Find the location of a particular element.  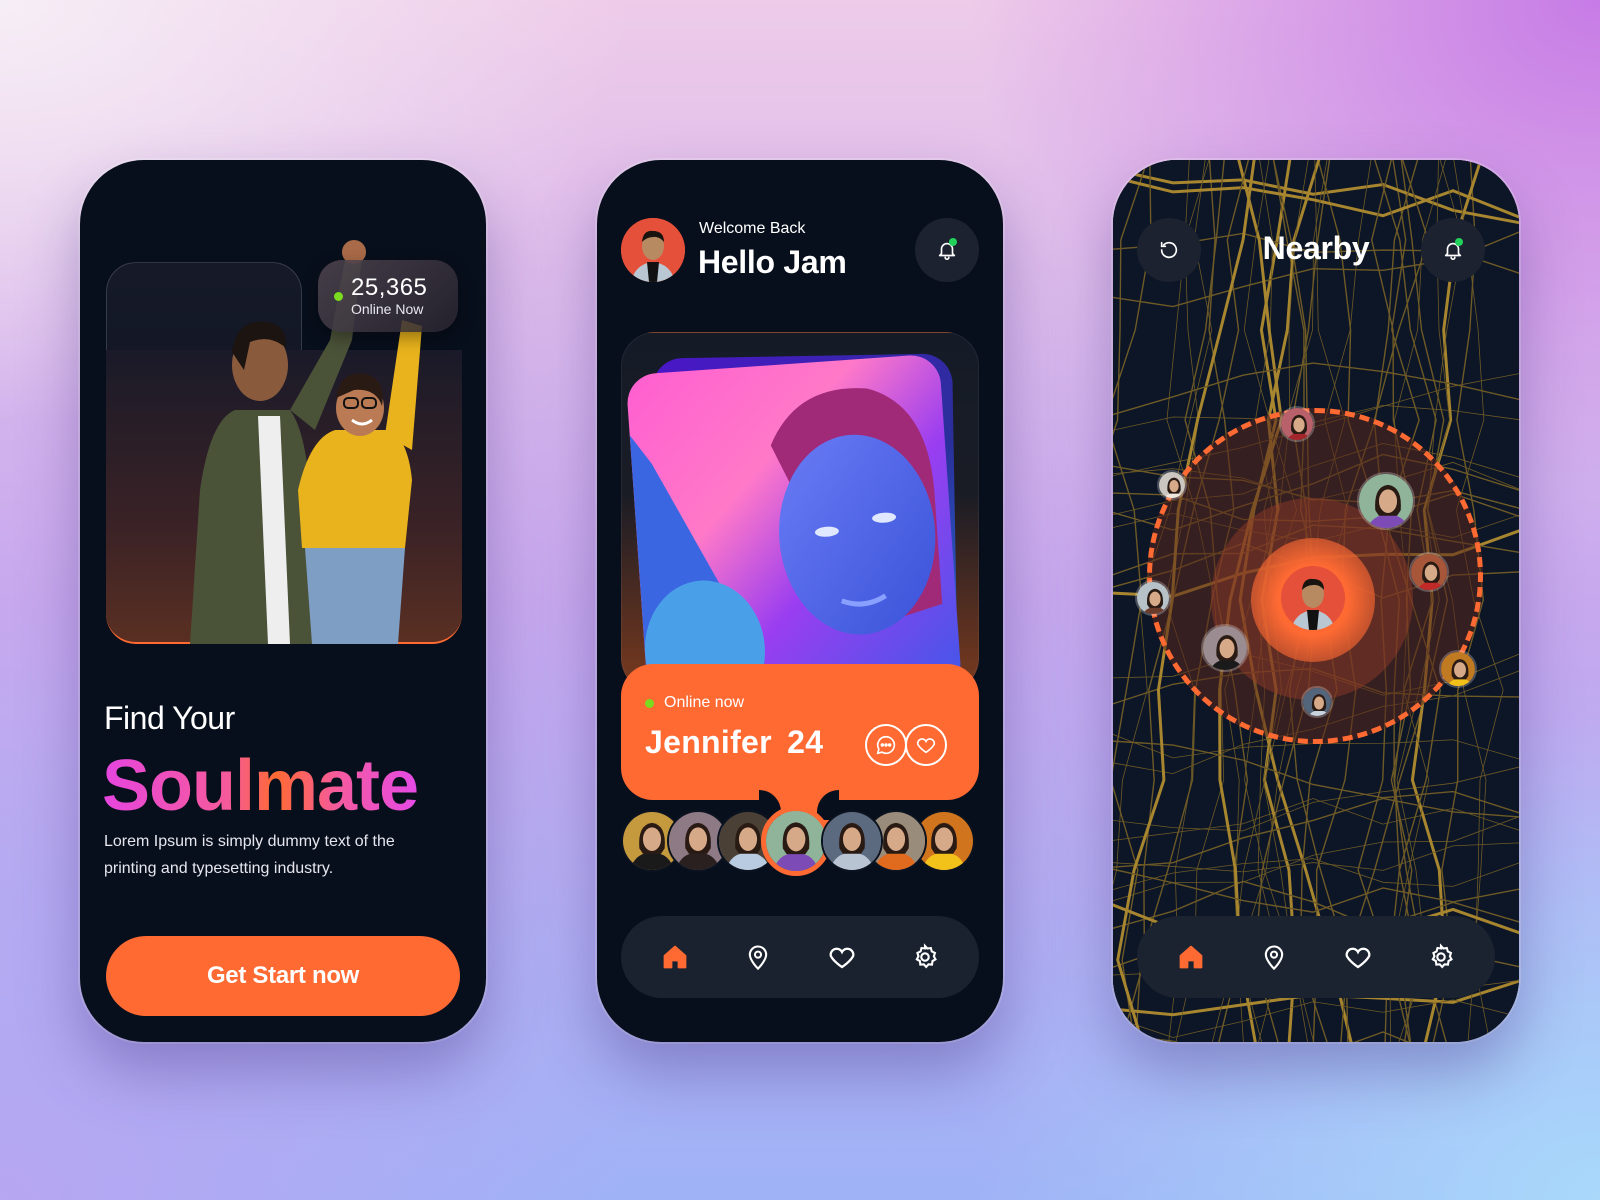

user-avatar is located at coordinates (653, 250).